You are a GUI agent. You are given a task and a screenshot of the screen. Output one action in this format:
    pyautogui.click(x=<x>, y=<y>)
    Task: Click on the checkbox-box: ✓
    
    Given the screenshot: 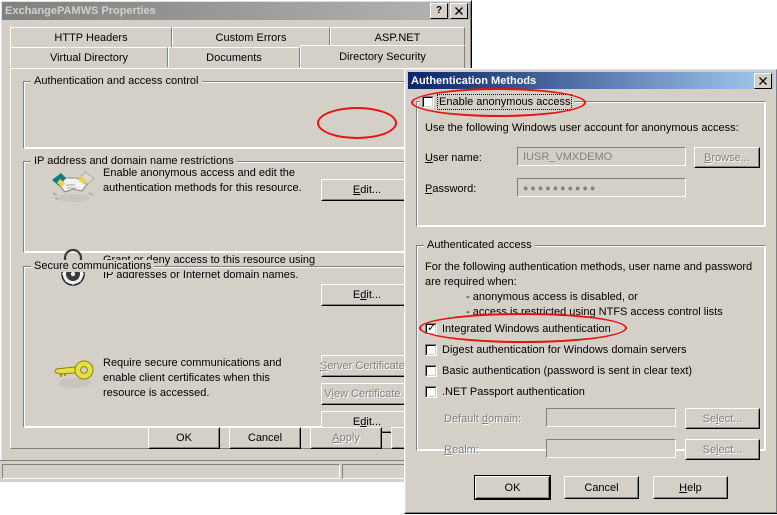 What is the action you would take?
    pyautogui.click(x=431, y=328)
    